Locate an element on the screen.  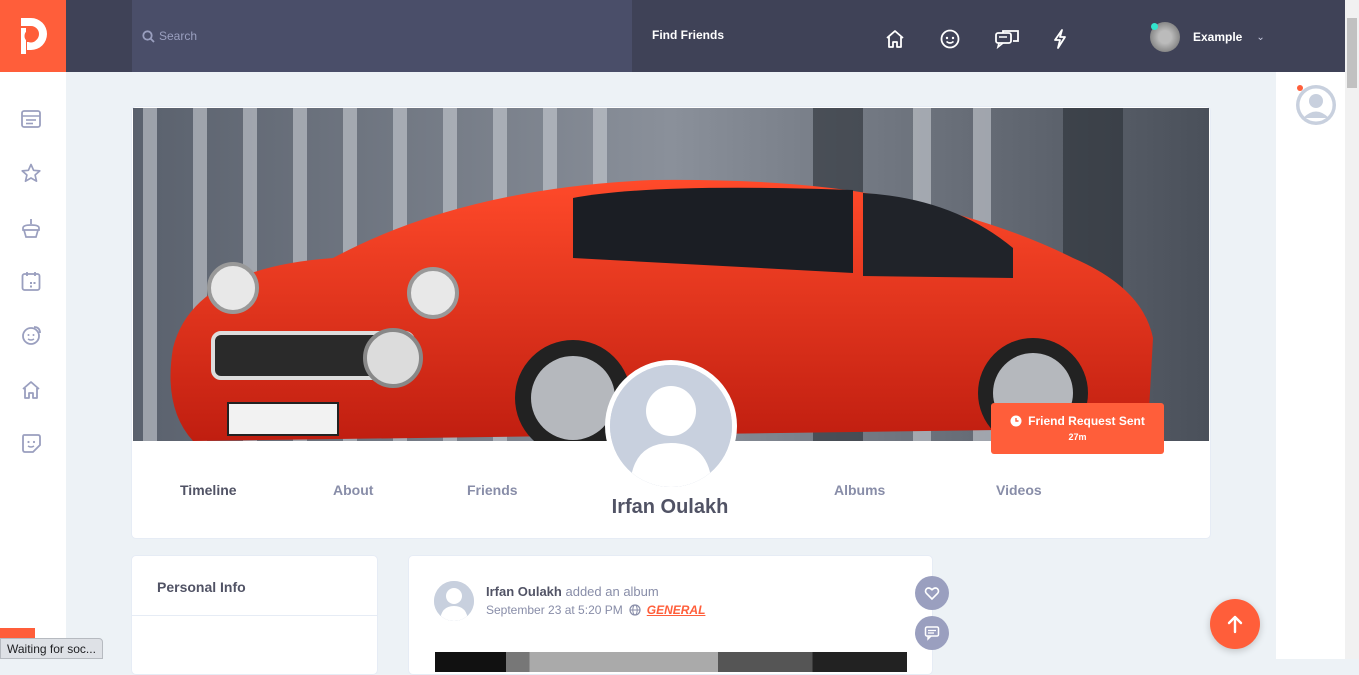
post-timestamp: September 23 at 5:20 PM is located at coordinates (554, 610).